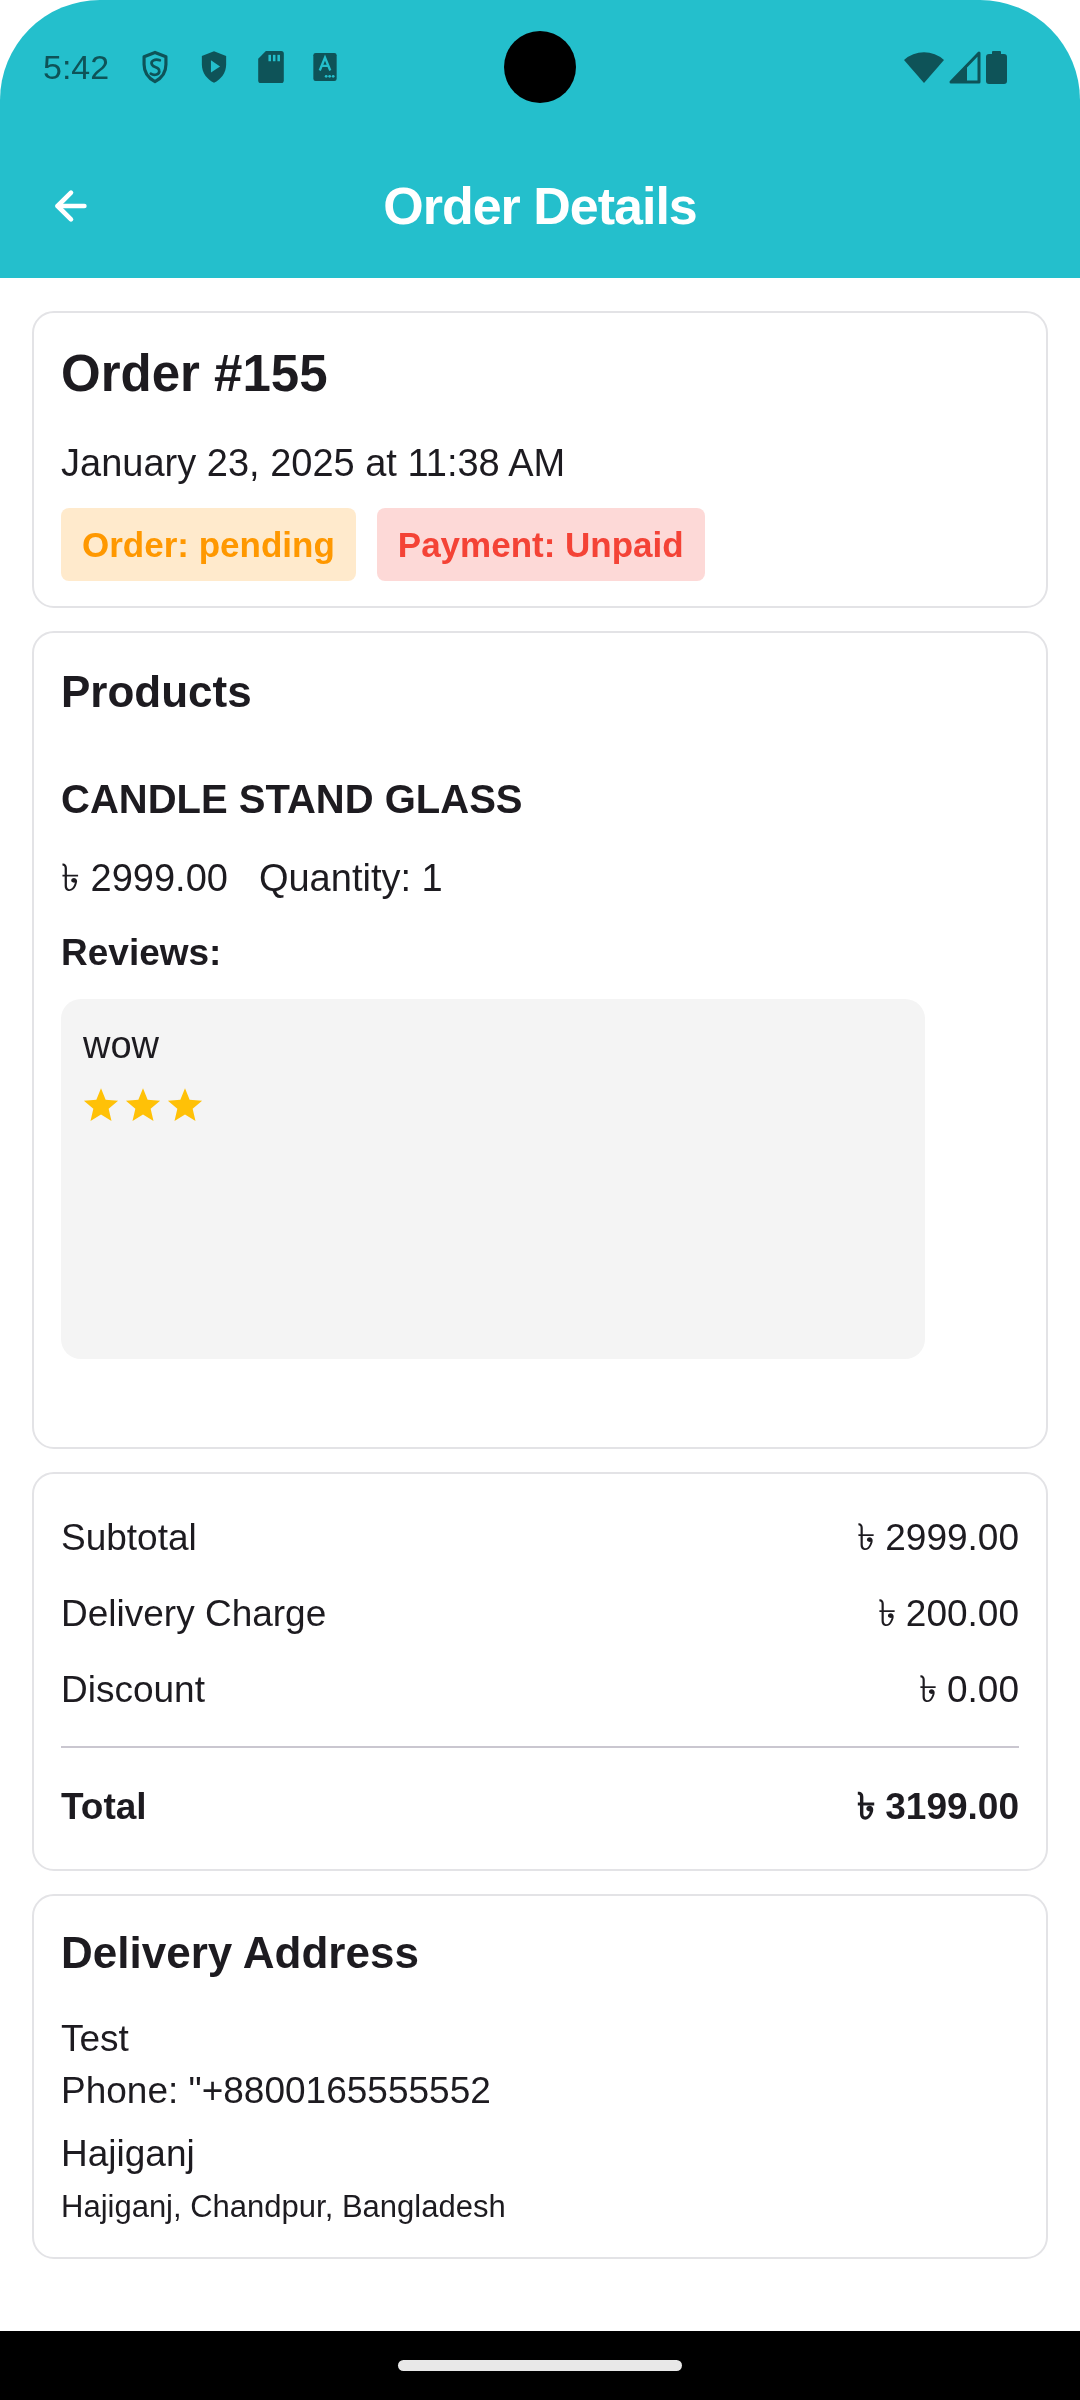  Describe the element at coordinates (948, 1614) in the screenshot. I see `summary-value: ৳ 200.00` at that location.